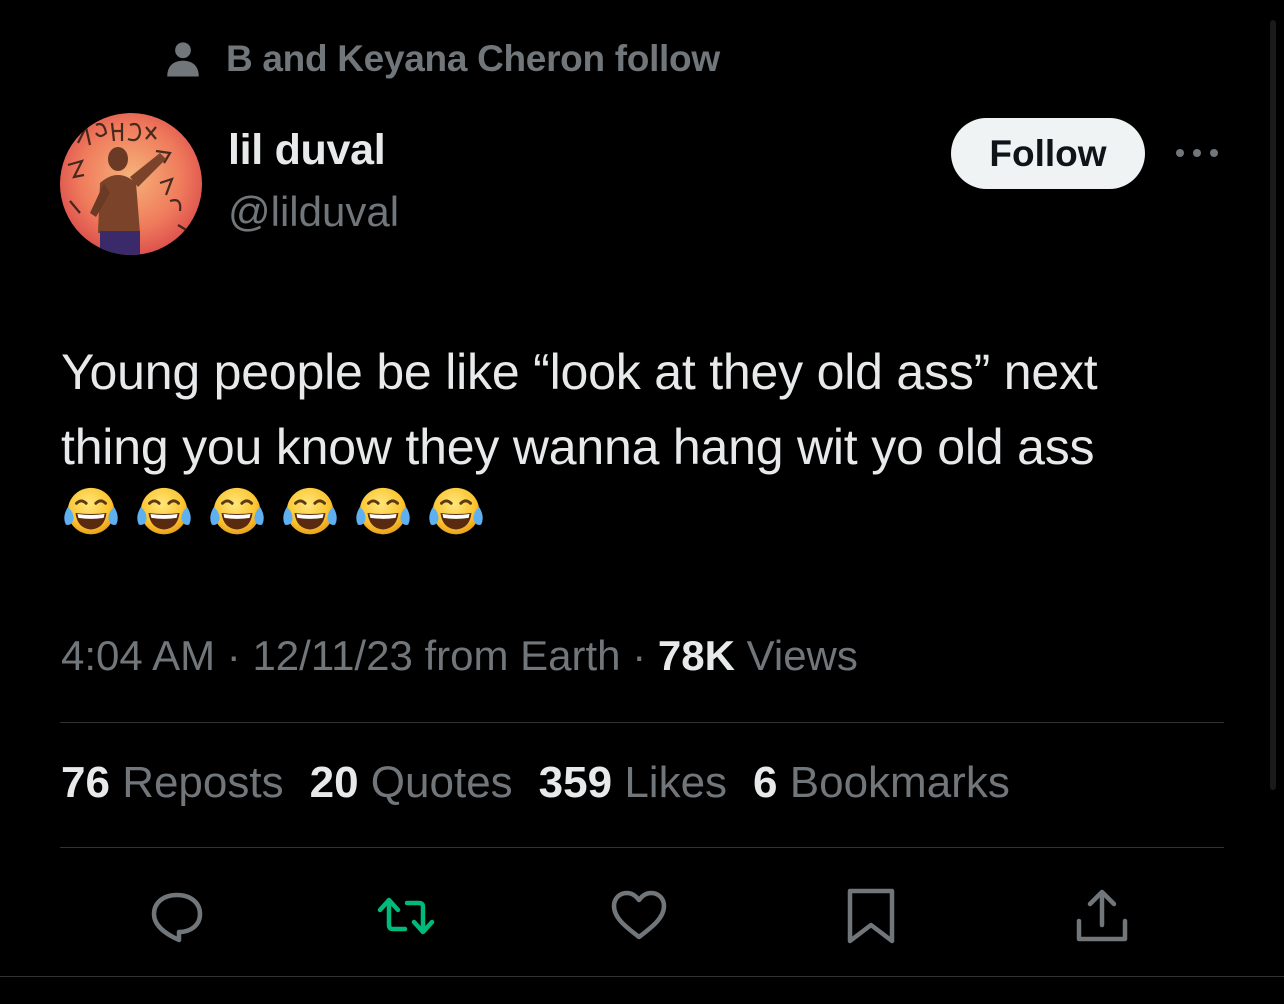  I want to click on avatar-photo, so click(131, 184).